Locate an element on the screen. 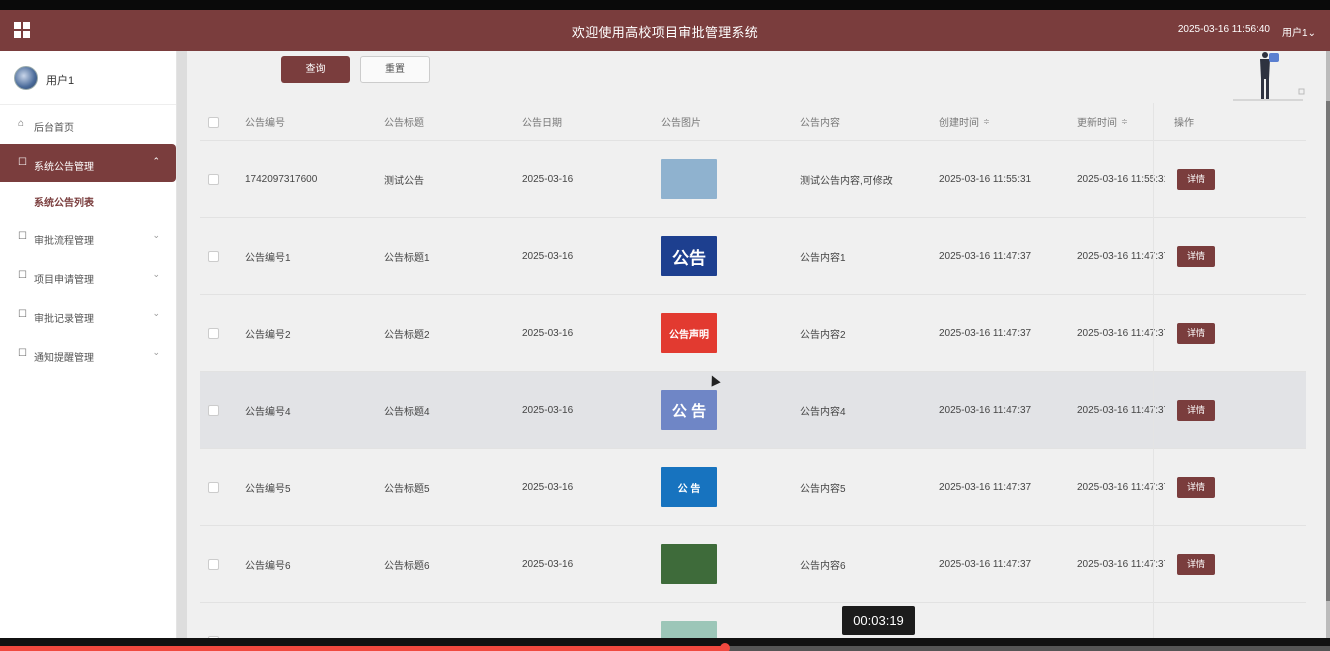  video-timestamp: 00:03:19 is located at coordinates (878, 620).